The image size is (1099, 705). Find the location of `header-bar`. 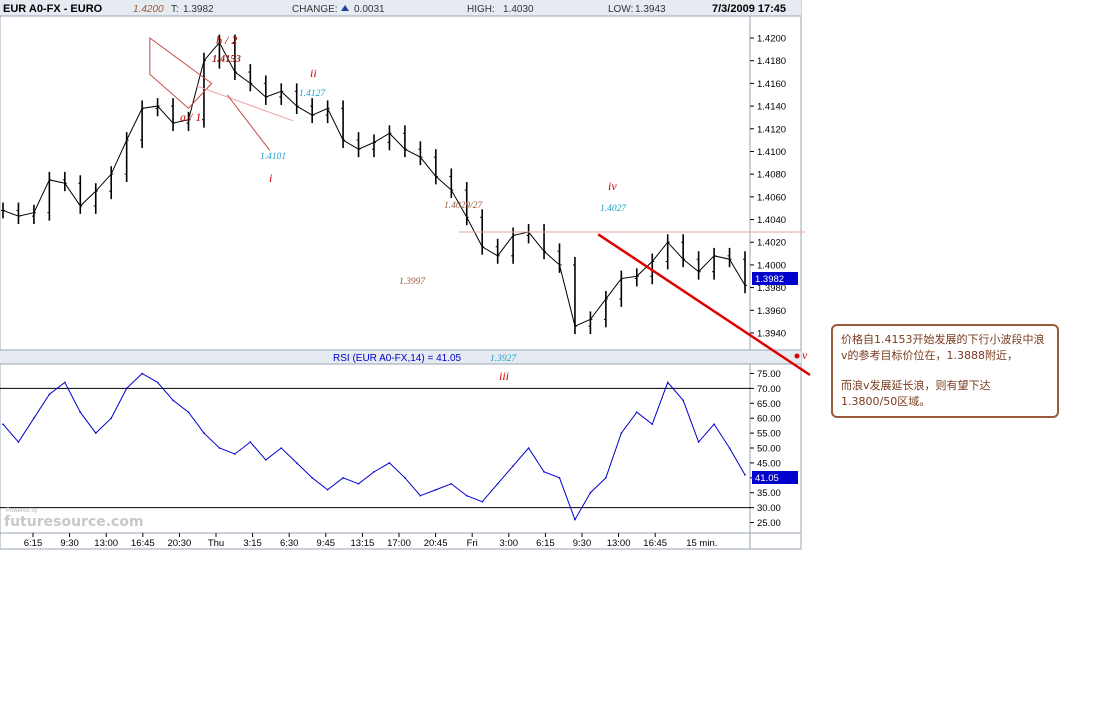

header-bar is located at coordinates (400, 8).